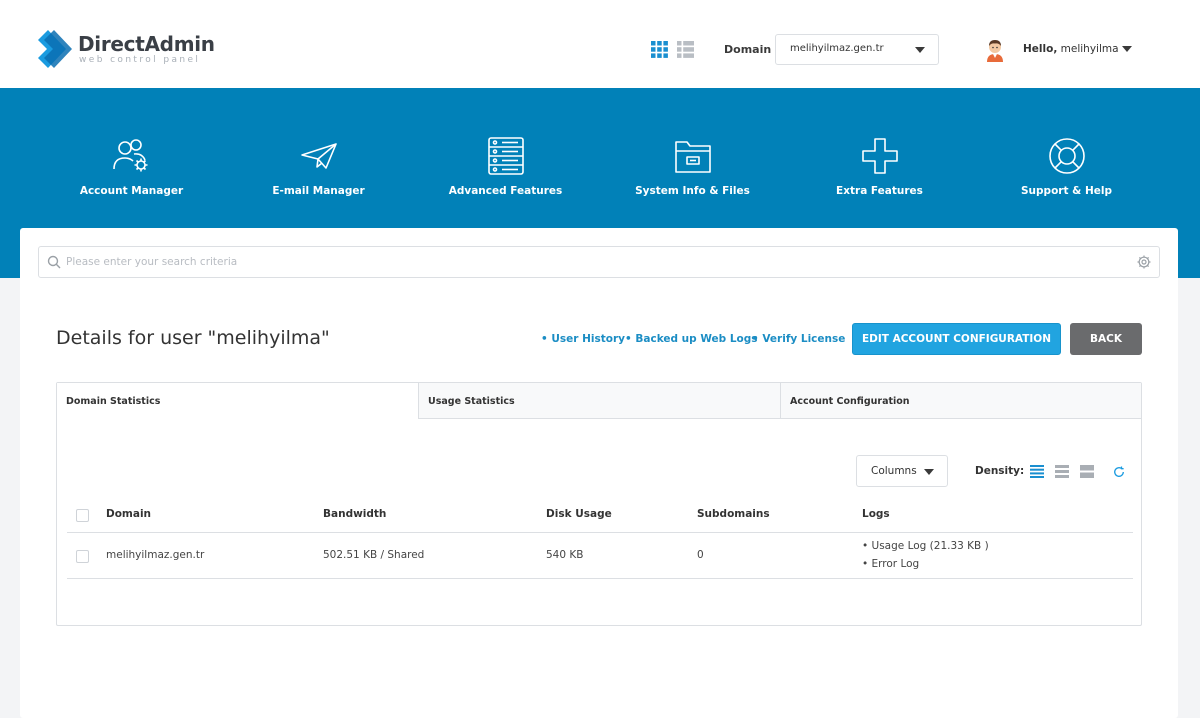  Describe the element at coordinates (131, 191) in the screenshot. I see `nav-label: Account Manager` at that location.